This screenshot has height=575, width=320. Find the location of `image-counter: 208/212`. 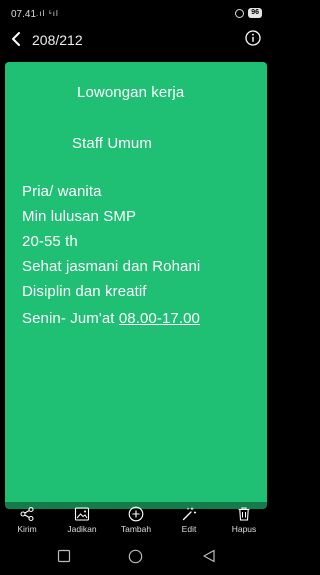

image-counter: 208/212 is located at coordinates (57, 40).